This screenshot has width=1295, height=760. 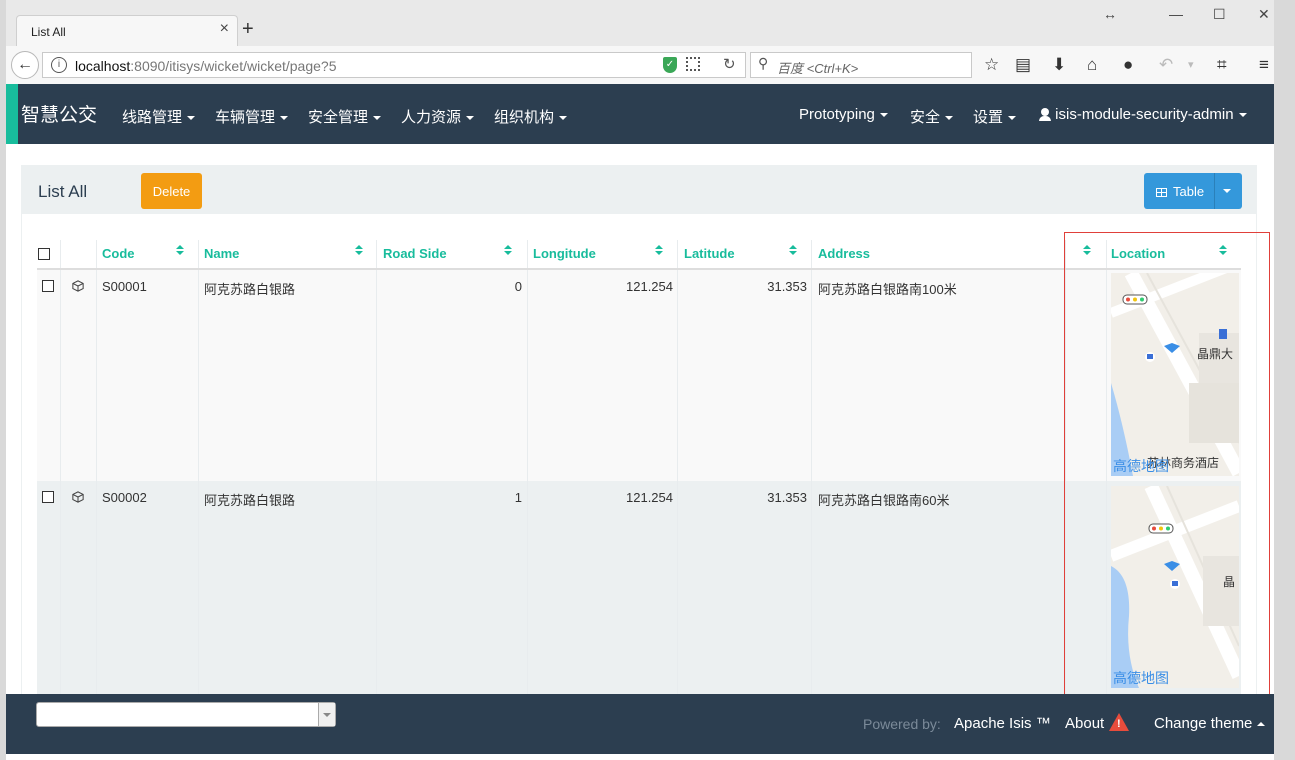 I want to click on user-icon, so click(x=1045, y=114).